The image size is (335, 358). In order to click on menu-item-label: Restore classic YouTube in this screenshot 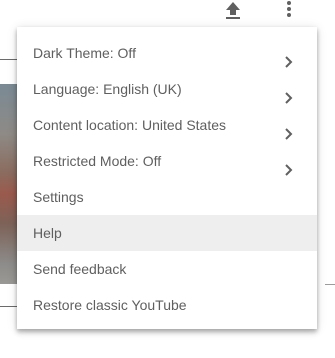, I will do `click(110, 305)`.